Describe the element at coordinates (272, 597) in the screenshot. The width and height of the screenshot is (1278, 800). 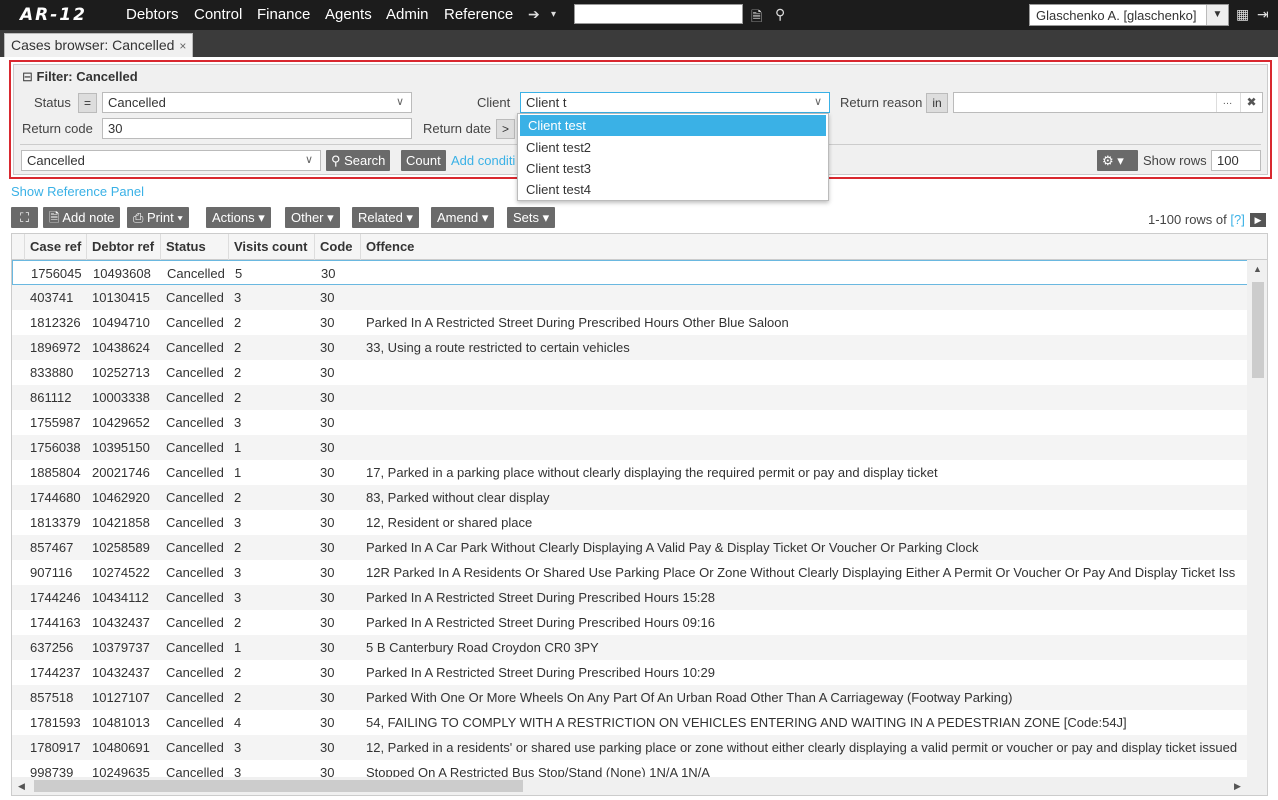
I see `cell-visits-count: 3` at that location.